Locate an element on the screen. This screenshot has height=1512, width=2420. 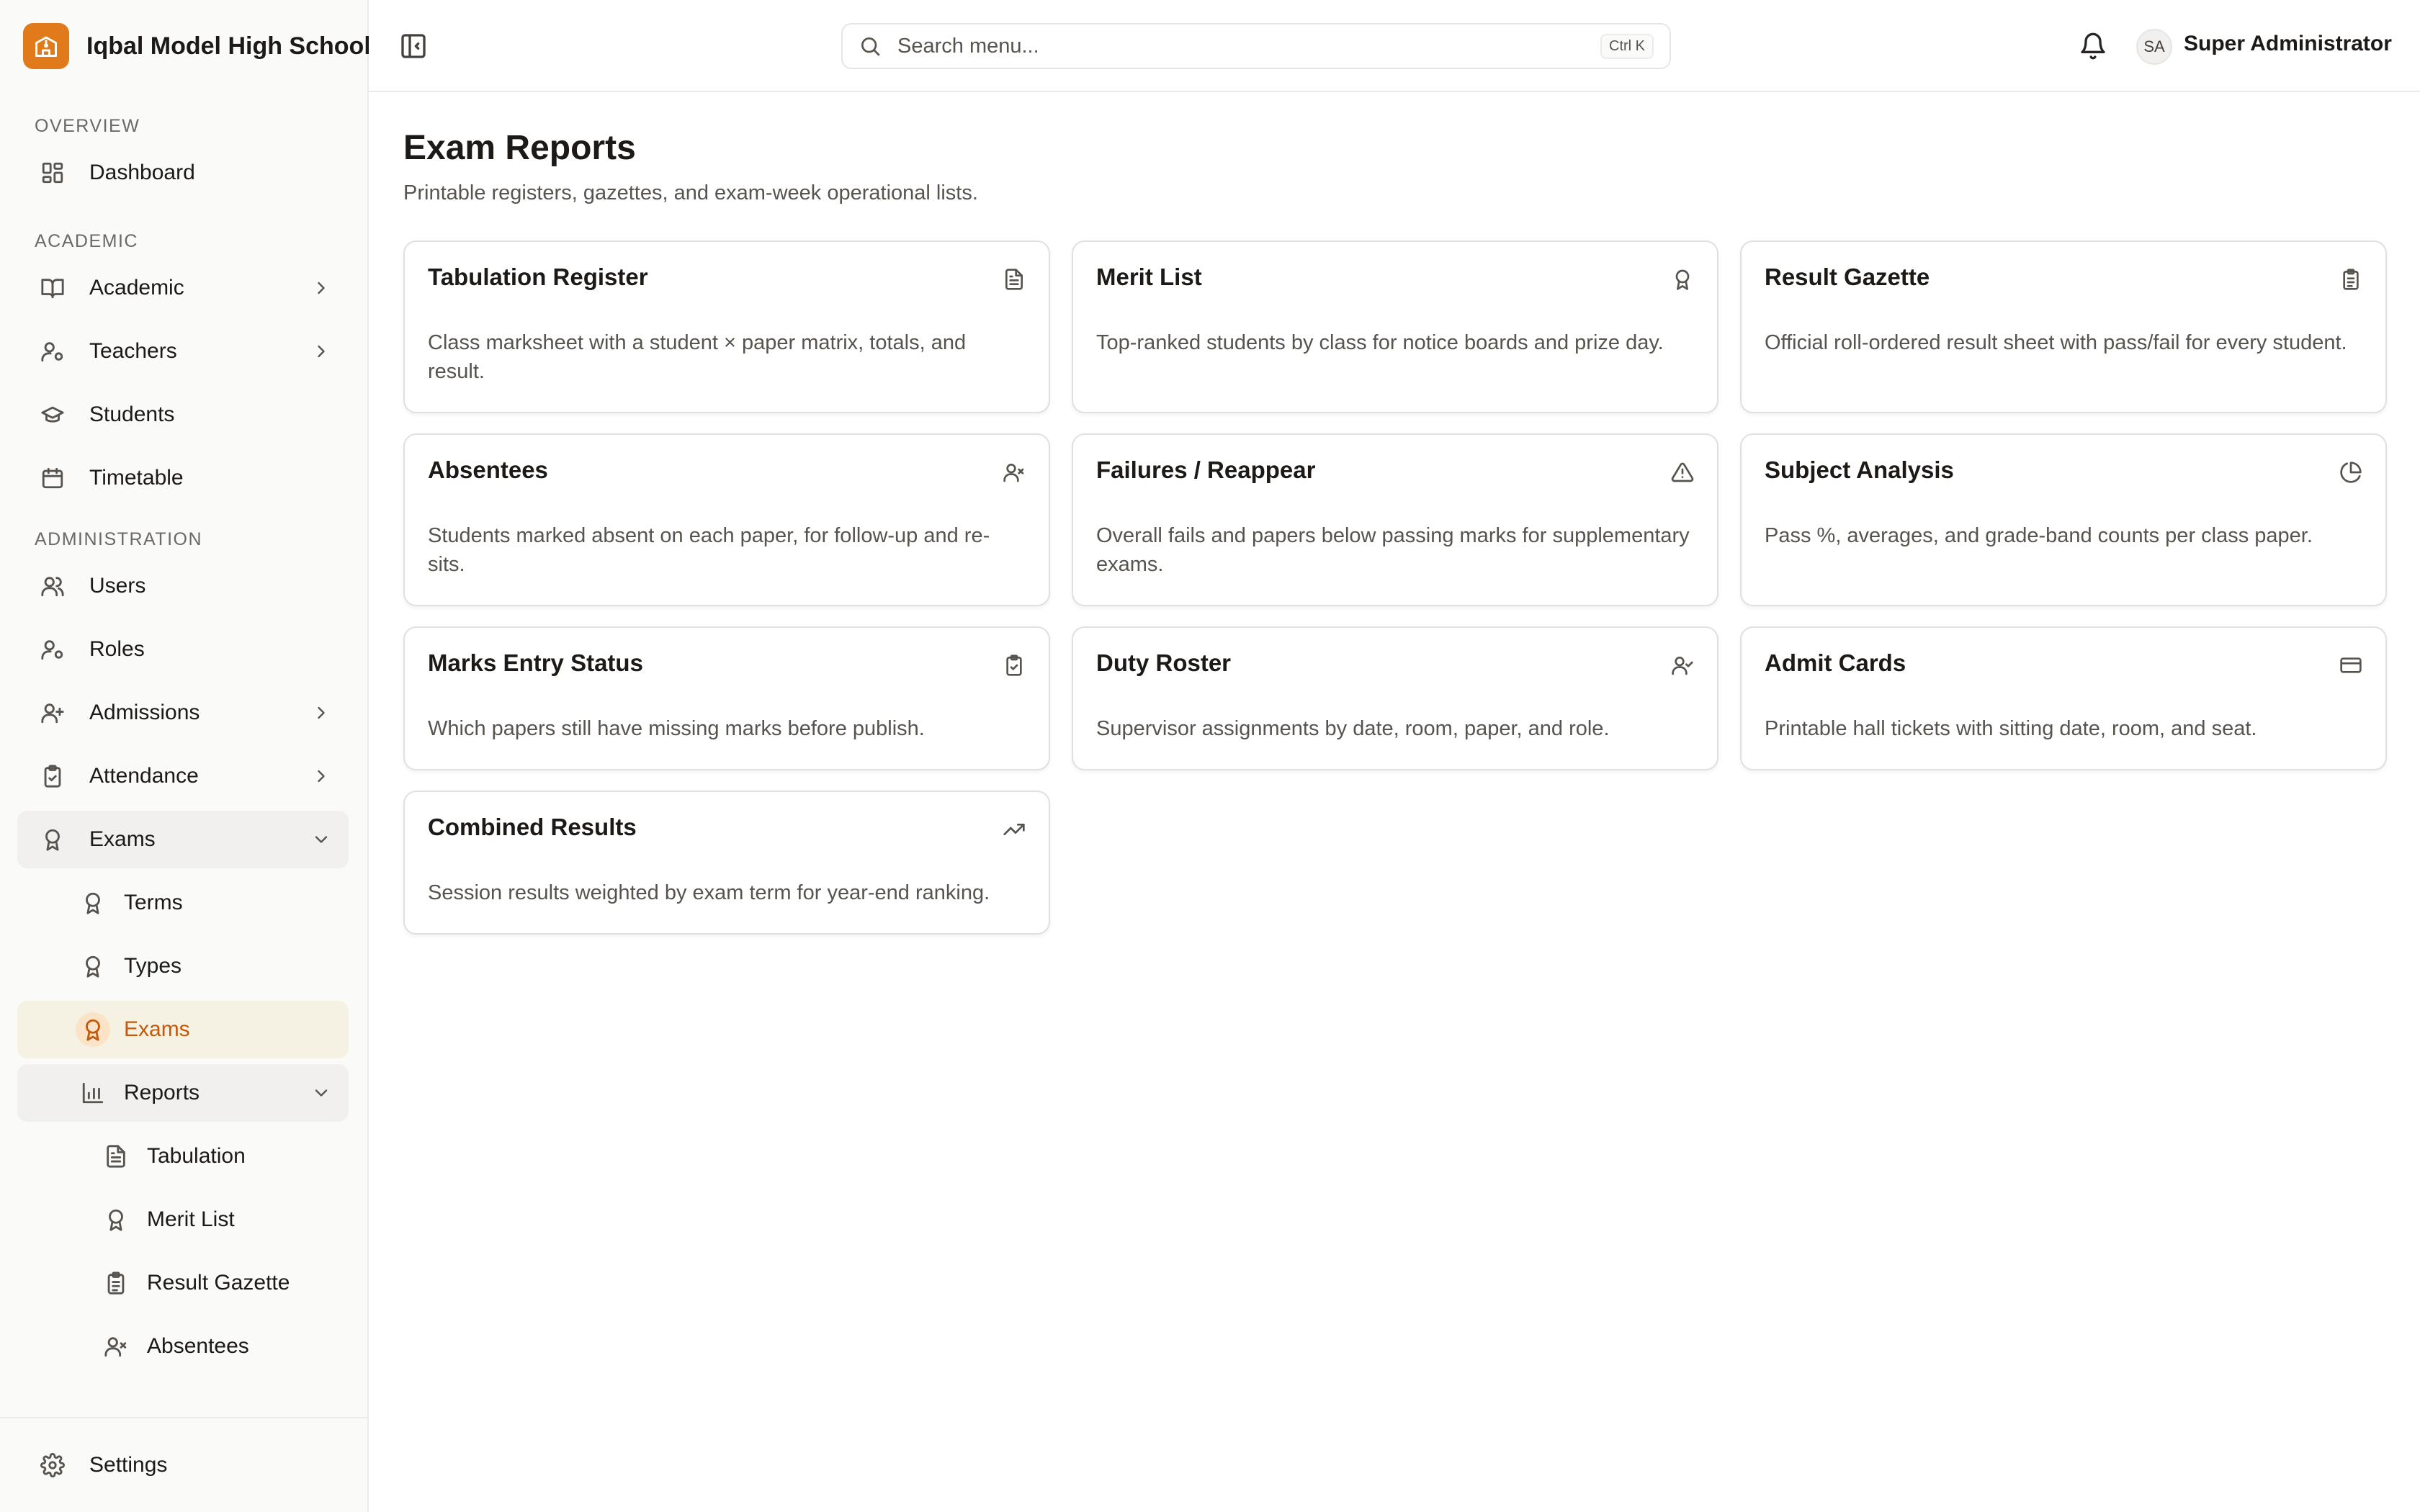
sidebar-item-label: Timetable is located at coordinates (136, 478).